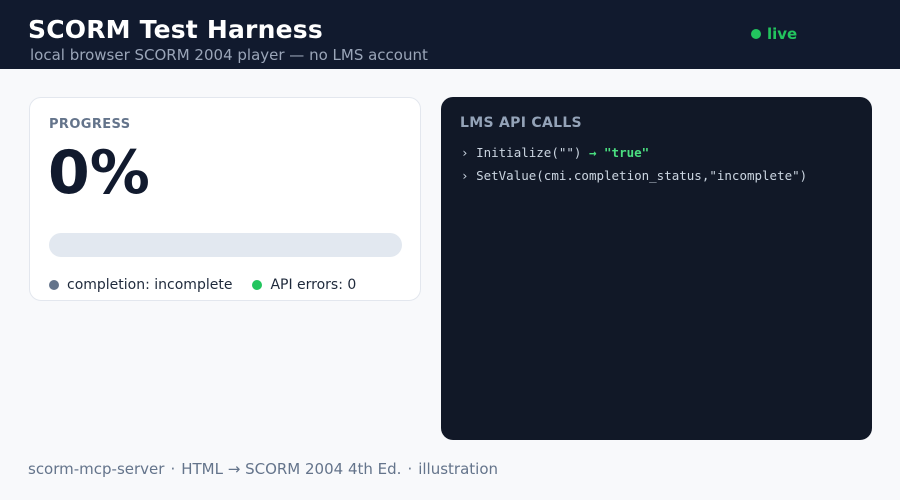 Image resolution: width=900 pixels, height=500 pixels. What do you see at coordinates (150, 285) in the screenshot?
I see `completion-status-label: completion: incomplete` at bounding box center [150, 285].